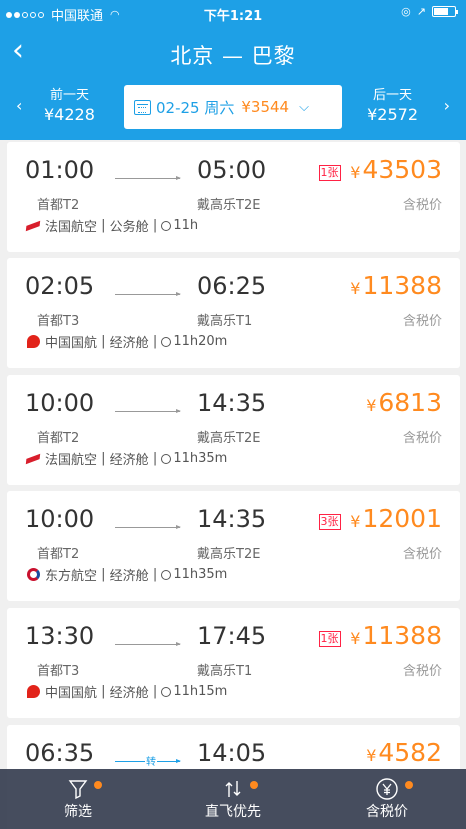  I want to click on price-value: 43503, so click(402, 169).